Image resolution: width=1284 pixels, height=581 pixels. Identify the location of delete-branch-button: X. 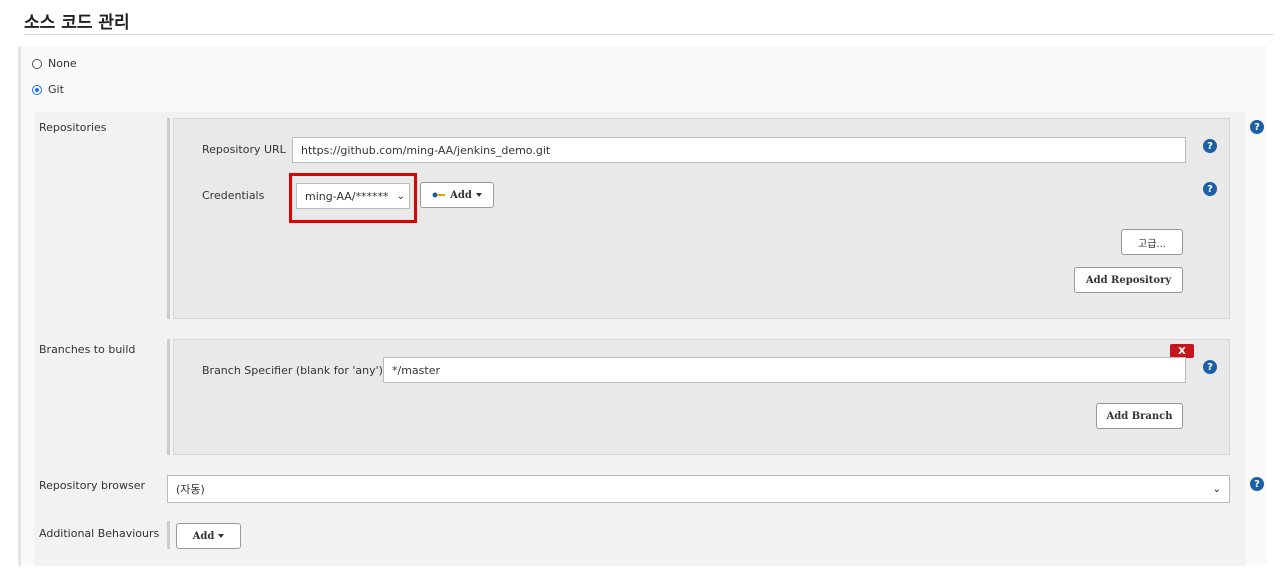
(1182, 351).